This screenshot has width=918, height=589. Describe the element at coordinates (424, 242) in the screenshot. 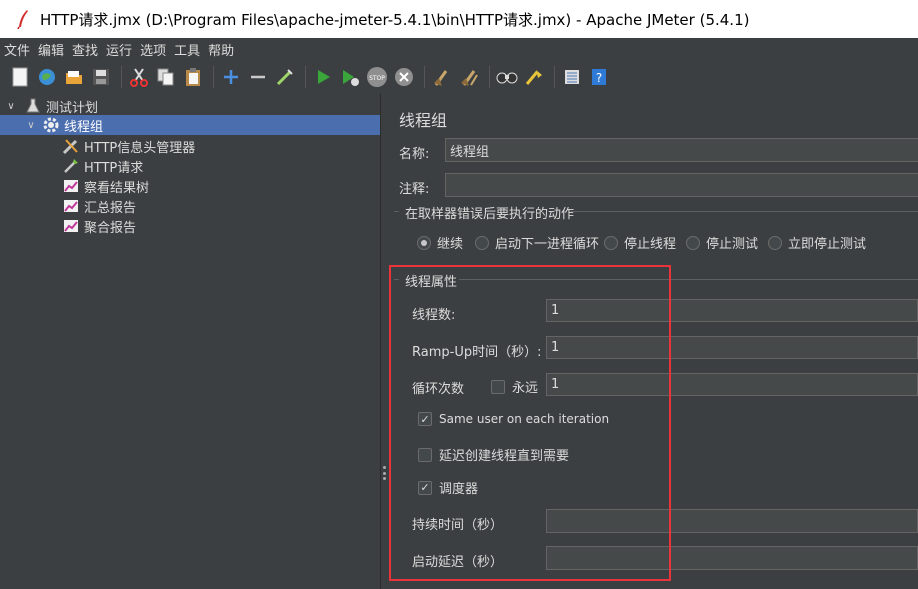

I see `radio-selected-icon` at that location.